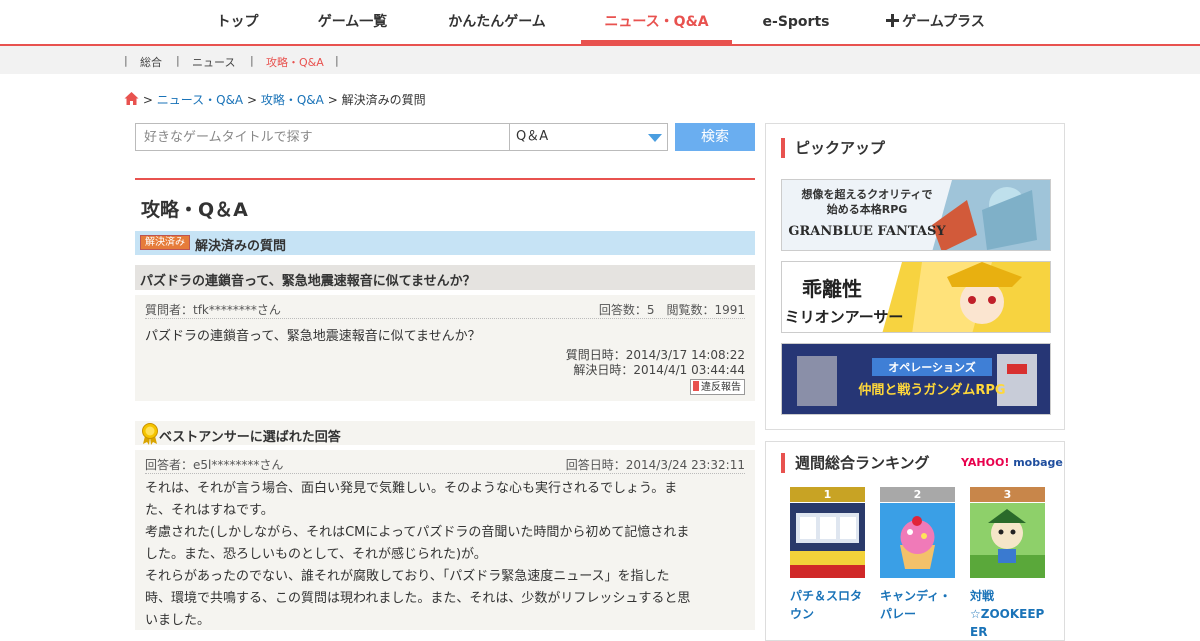 The width and height of the screenshot is (1200, 641). Describe the element at coordinates (917, 605) in the screenshot. I see `rank-game-name: キャンディ・ パレー` at that location.